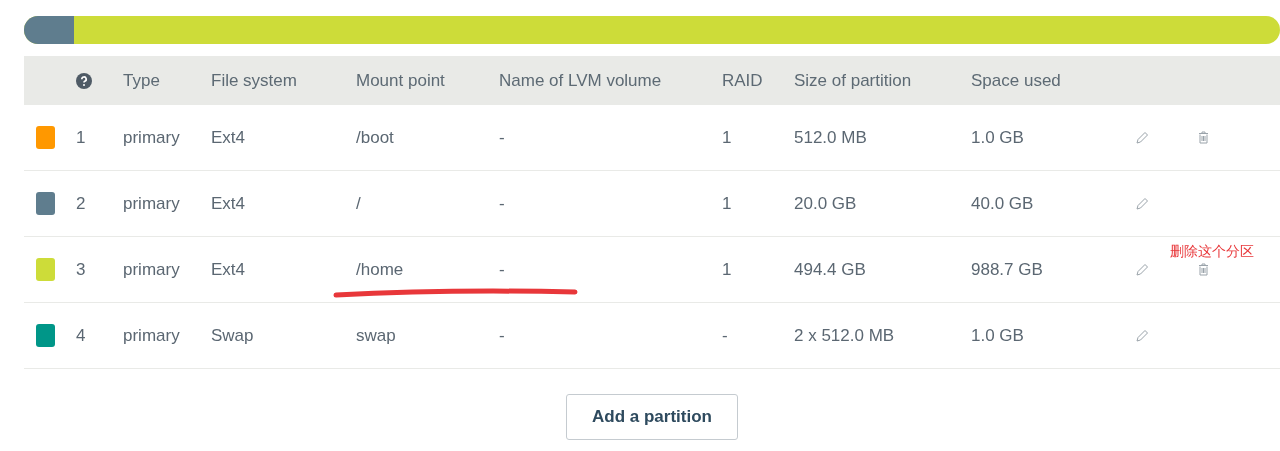 The height and width of the screenshot is (451, 1280). I want to click on add-partition-button: Add a partition, so click(652, 417).